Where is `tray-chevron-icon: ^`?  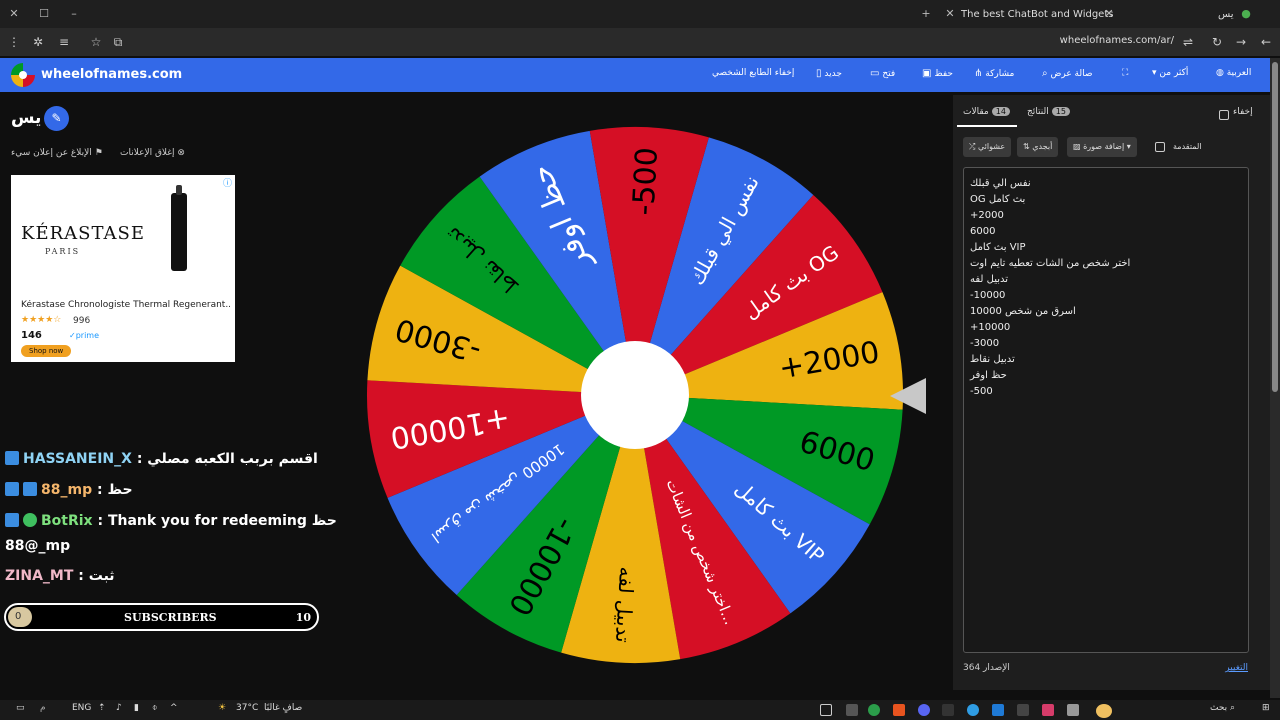 tray-chevron-icon: ^ is located at coordinates (174, 708).